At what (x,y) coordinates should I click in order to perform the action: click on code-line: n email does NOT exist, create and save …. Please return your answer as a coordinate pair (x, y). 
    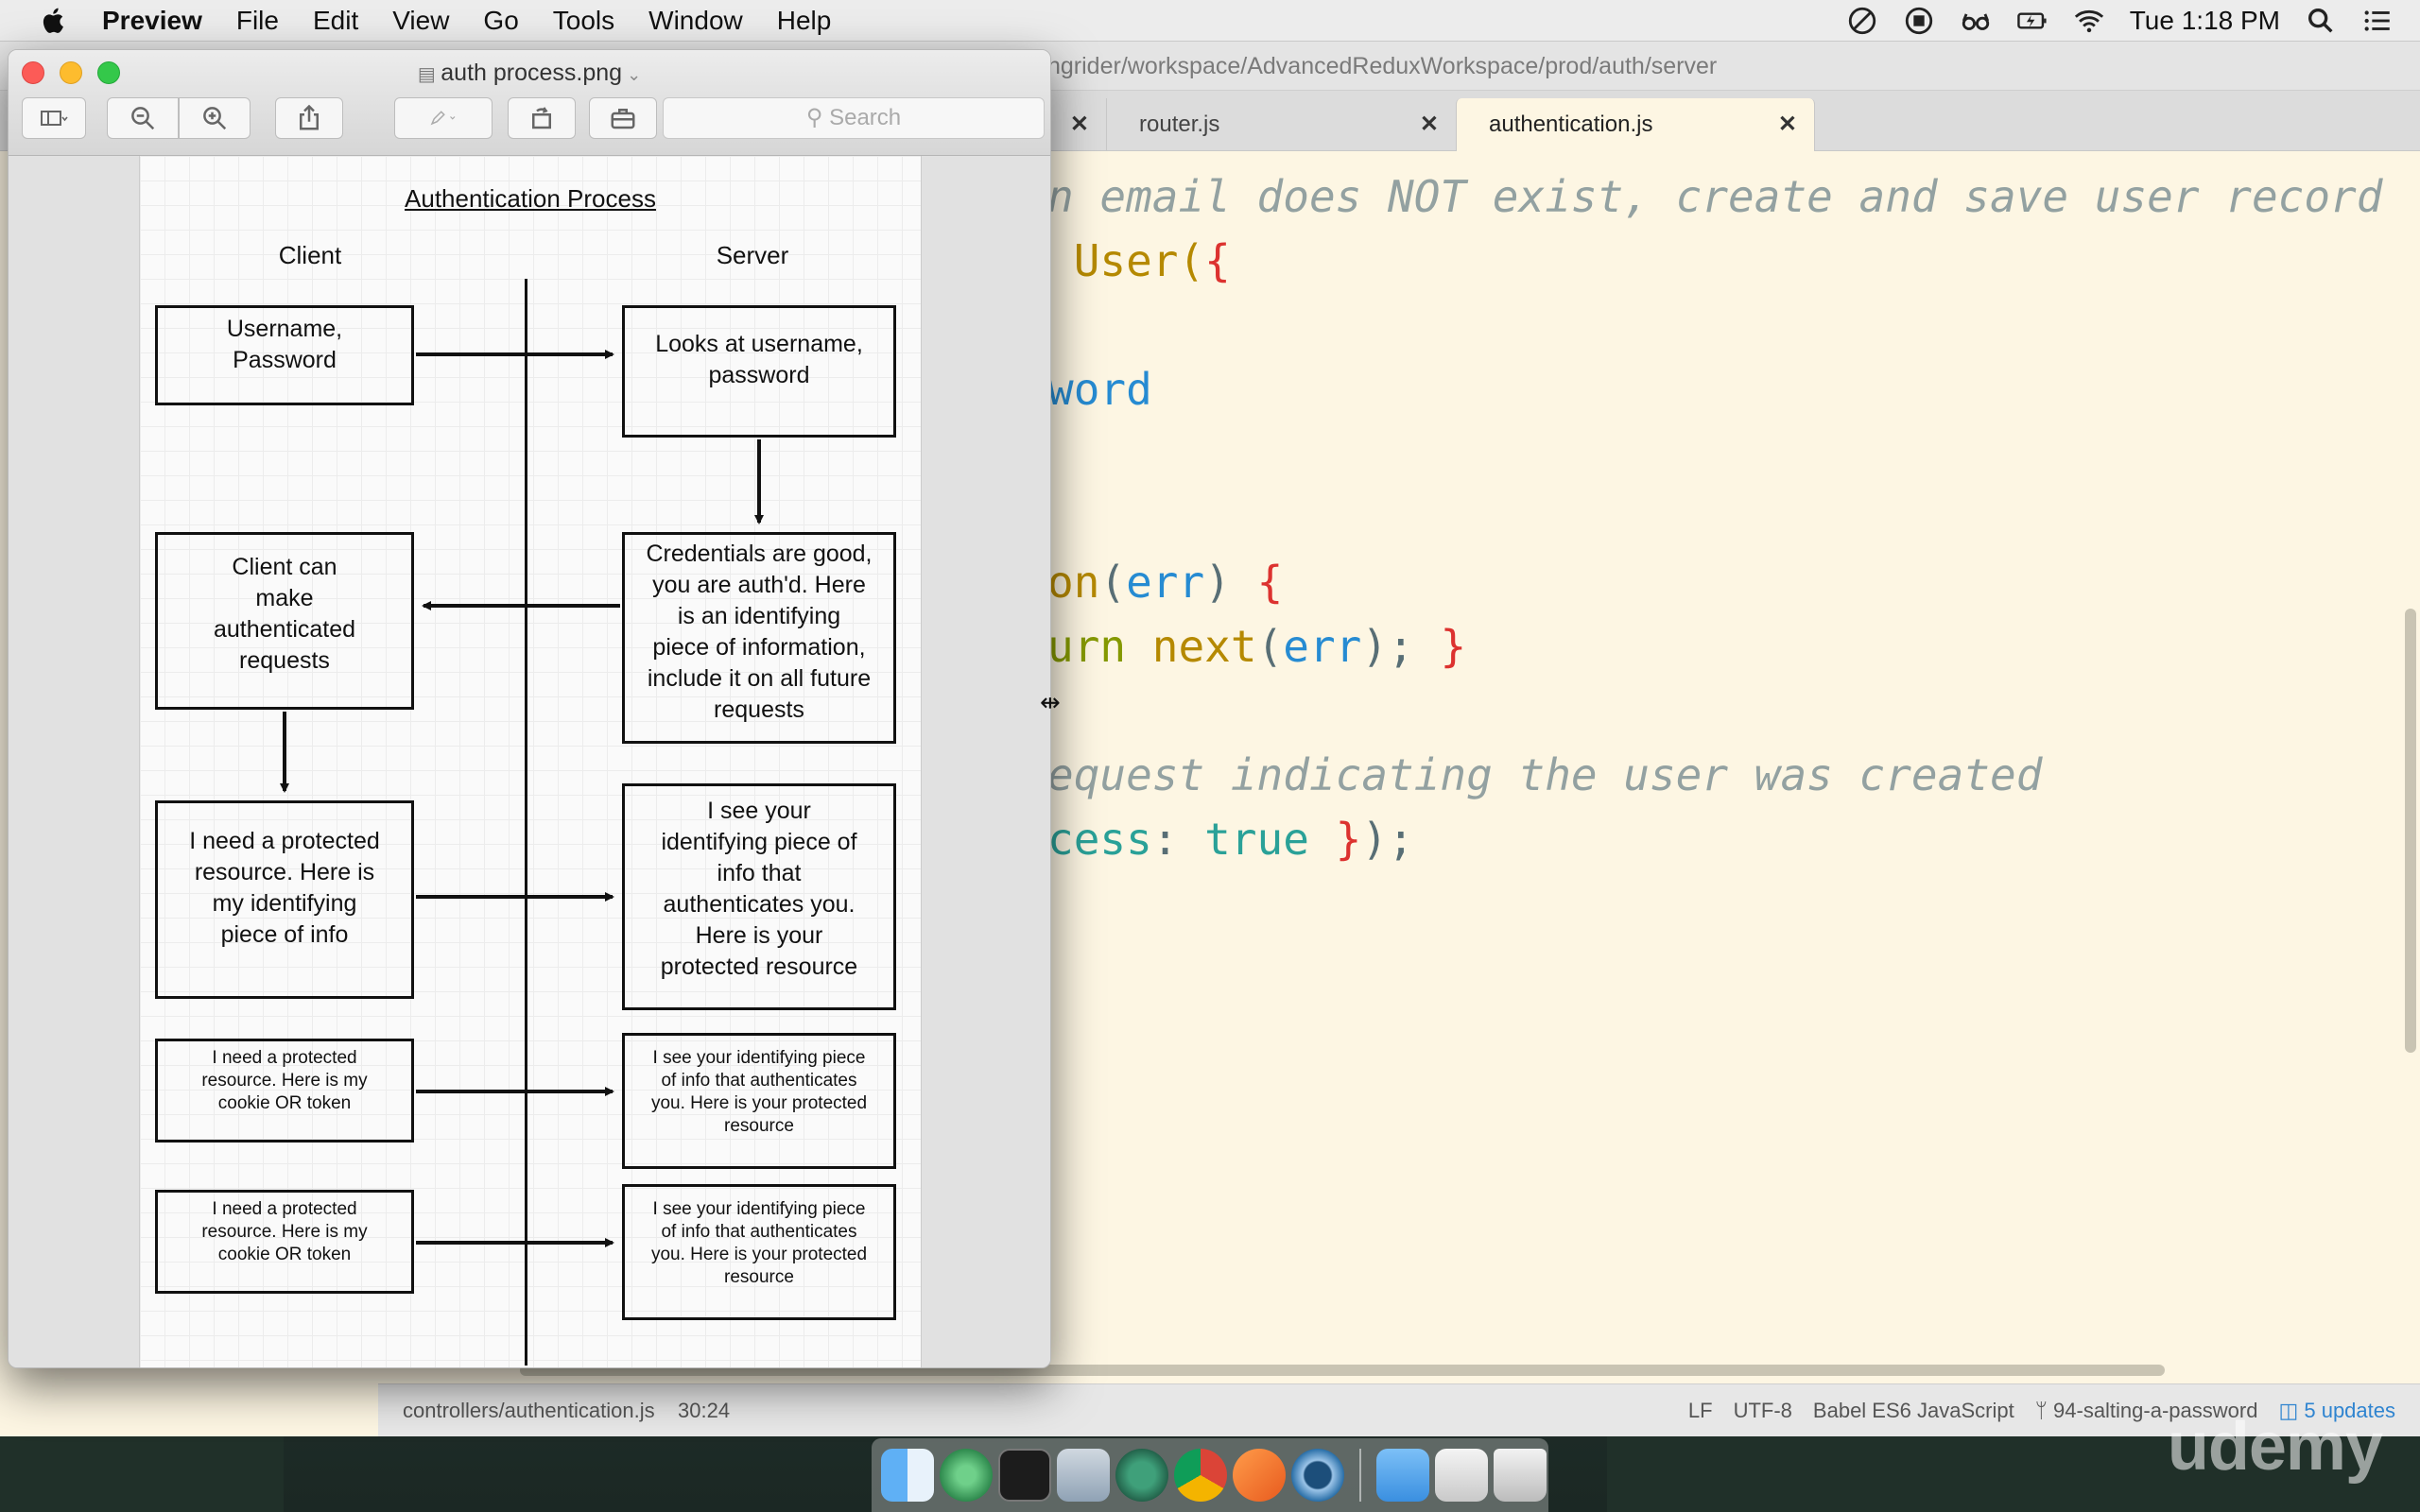
    Looking at the image, I should click on (1715, 196).